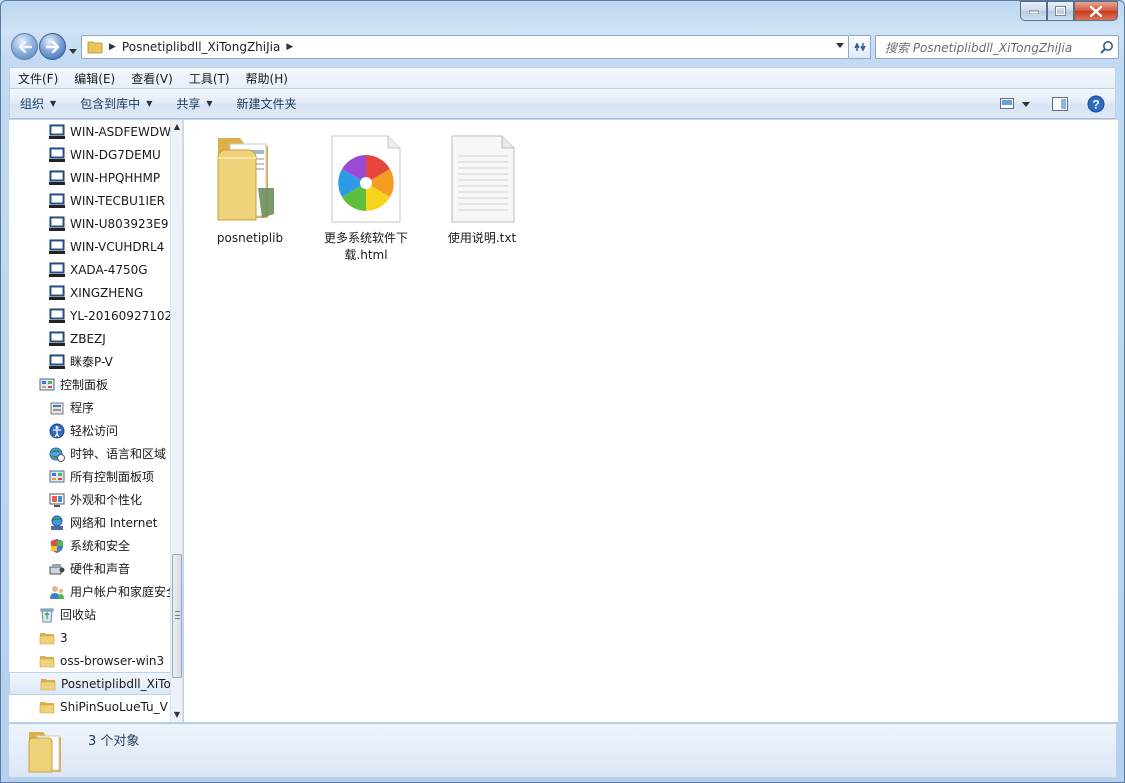  I want to click on nav-scrollbar: ▲ ▼, so click(176, 421).